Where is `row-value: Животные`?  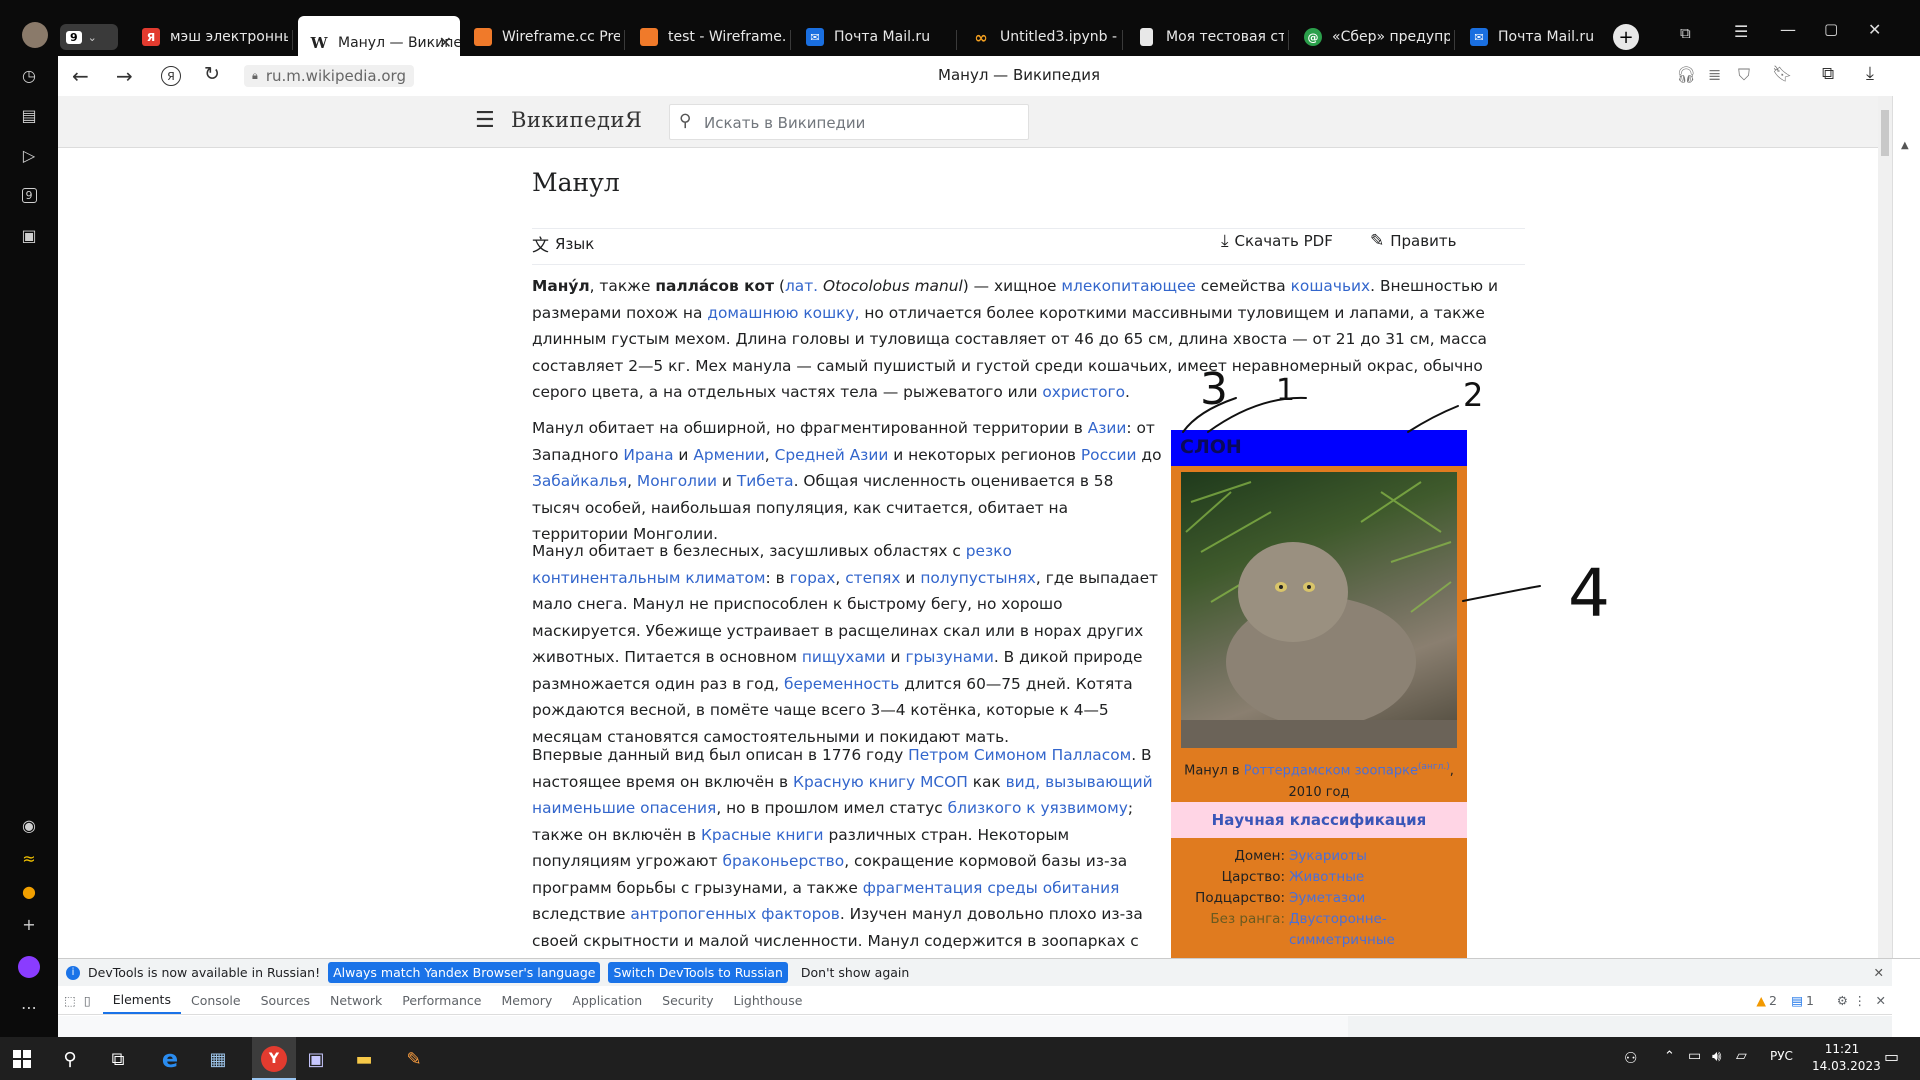
row-value: Животные is located at coordinates (1326, 877).